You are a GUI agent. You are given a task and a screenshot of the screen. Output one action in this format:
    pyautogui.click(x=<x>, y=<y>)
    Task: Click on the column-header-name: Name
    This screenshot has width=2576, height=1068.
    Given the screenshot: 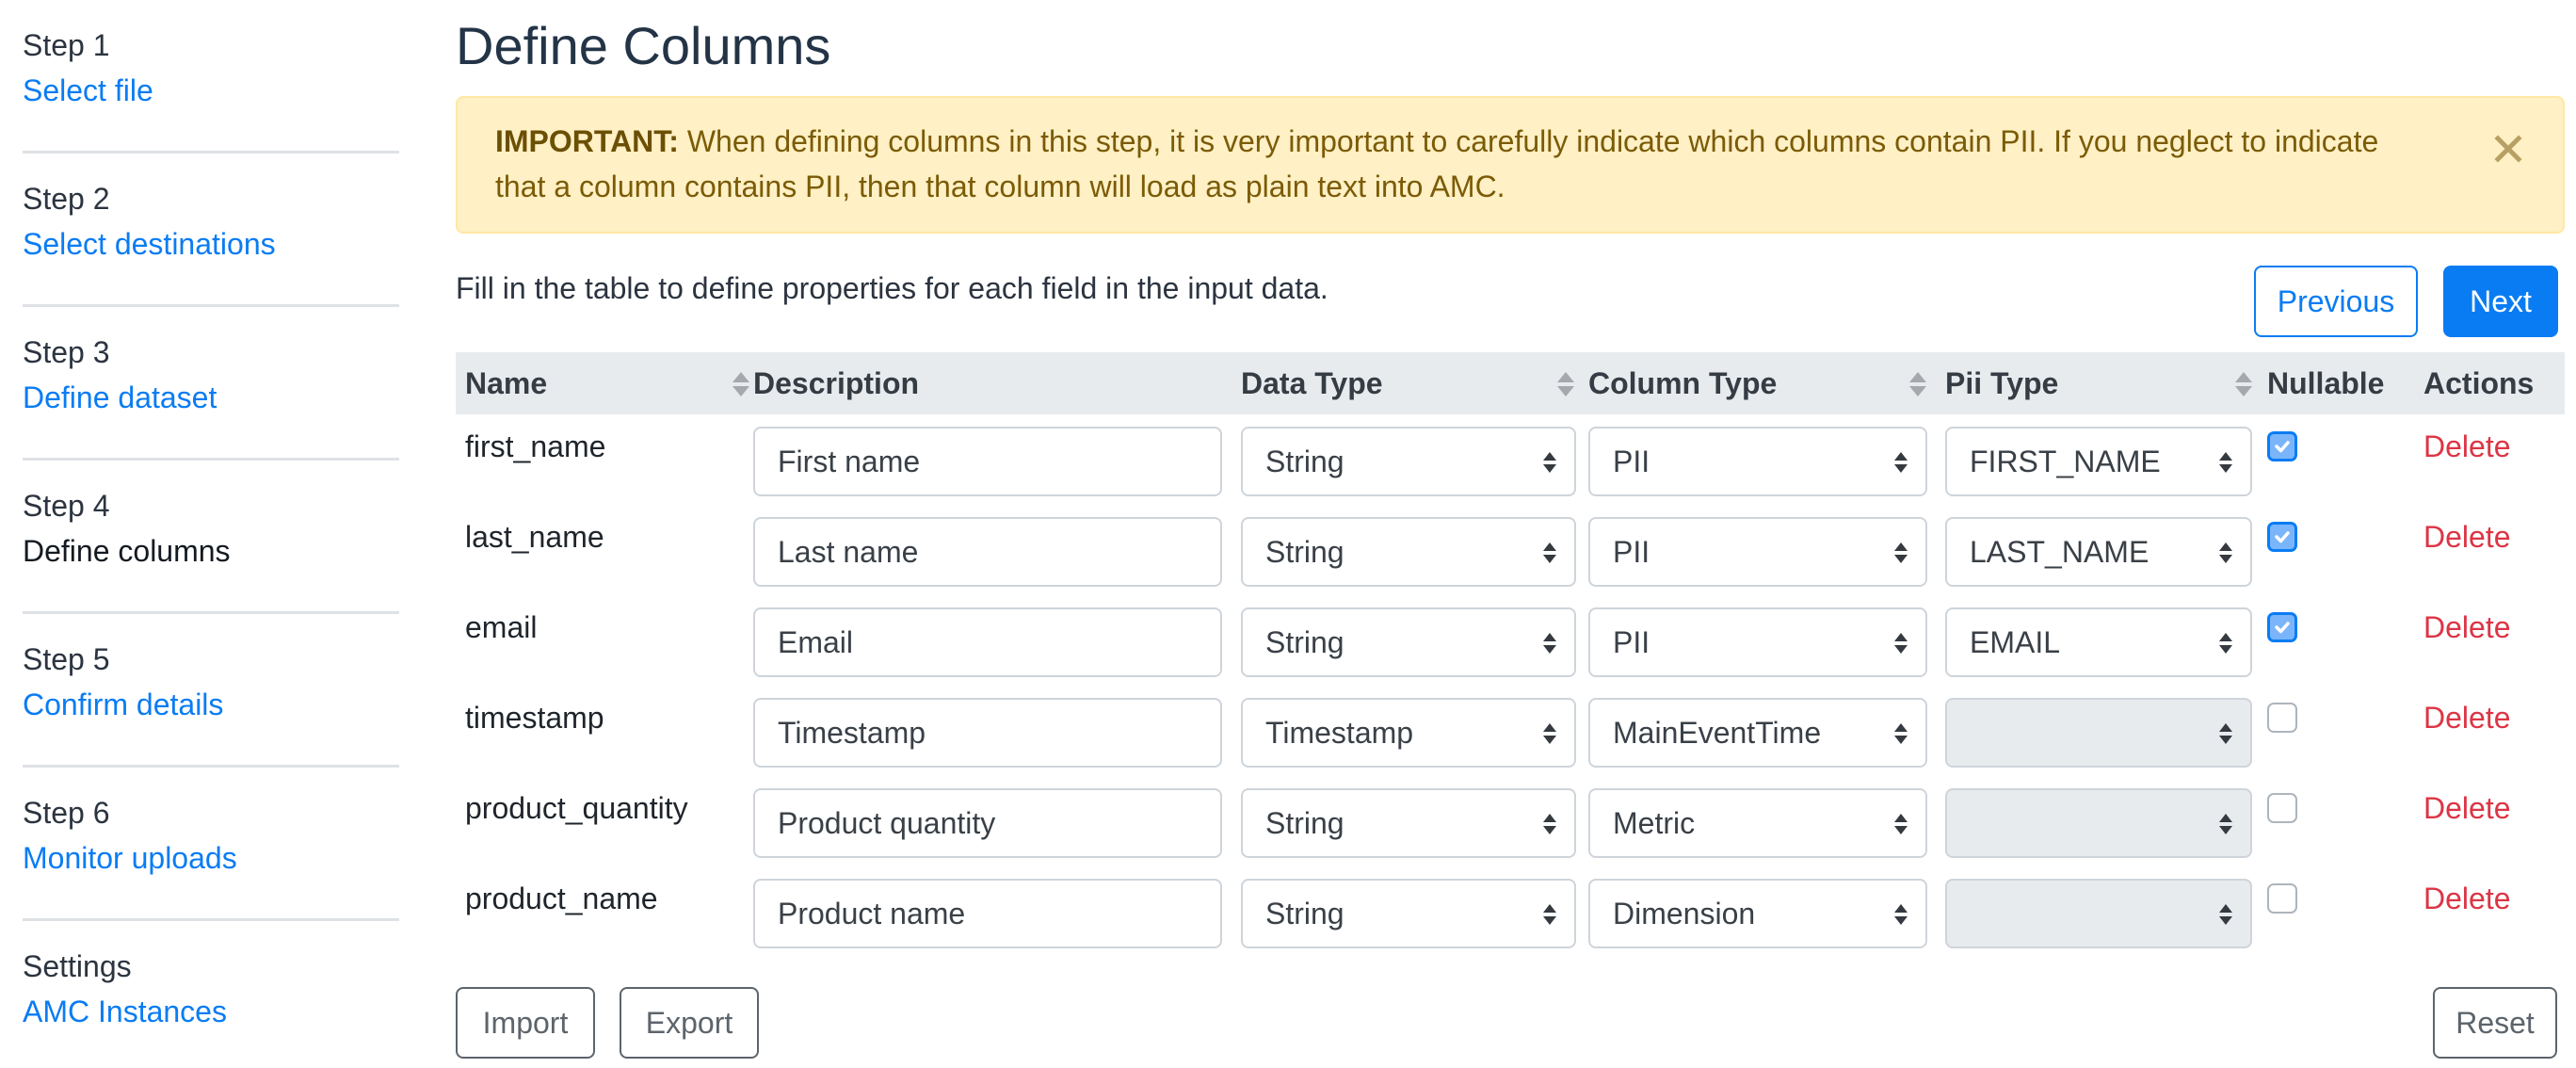 What is the action you would take?
    pyautogui.click(x=501, y=383)
    